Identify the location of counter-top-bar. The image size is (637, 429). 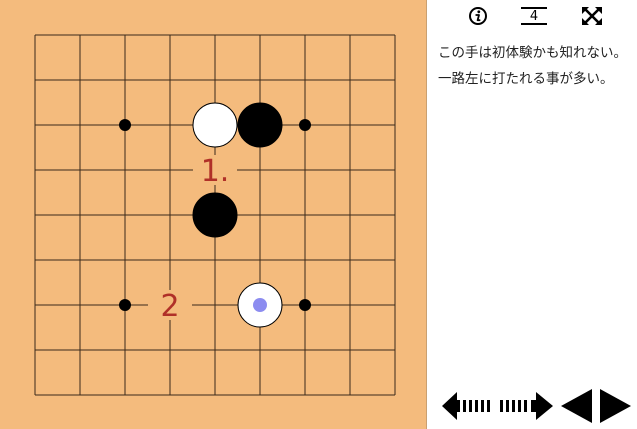
(534, 8).